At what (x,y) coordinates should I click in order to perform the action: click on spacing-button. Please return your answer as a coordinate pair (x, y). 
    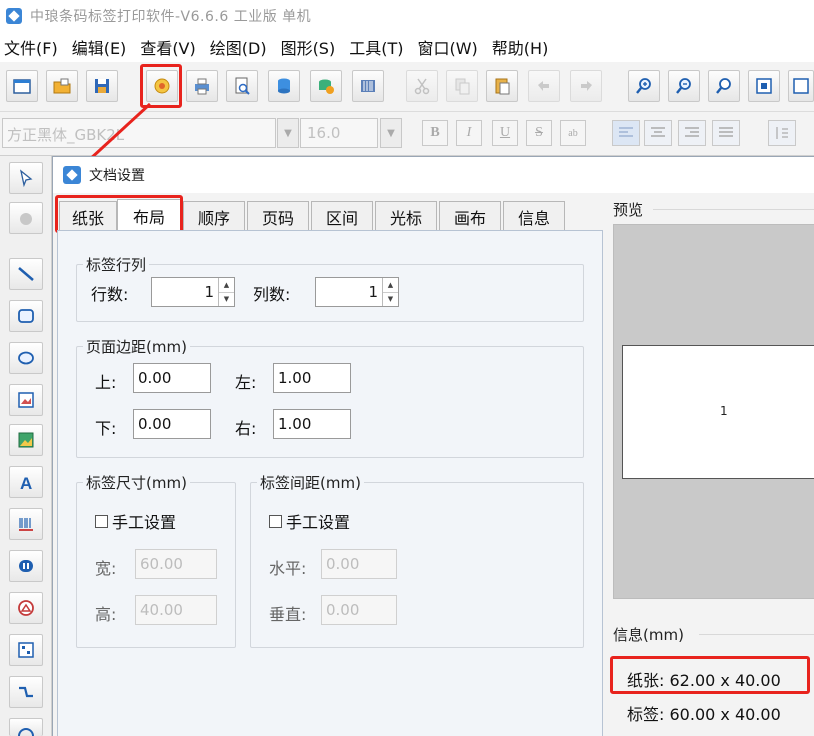
    Looking at the image, I should click on (782, 133).